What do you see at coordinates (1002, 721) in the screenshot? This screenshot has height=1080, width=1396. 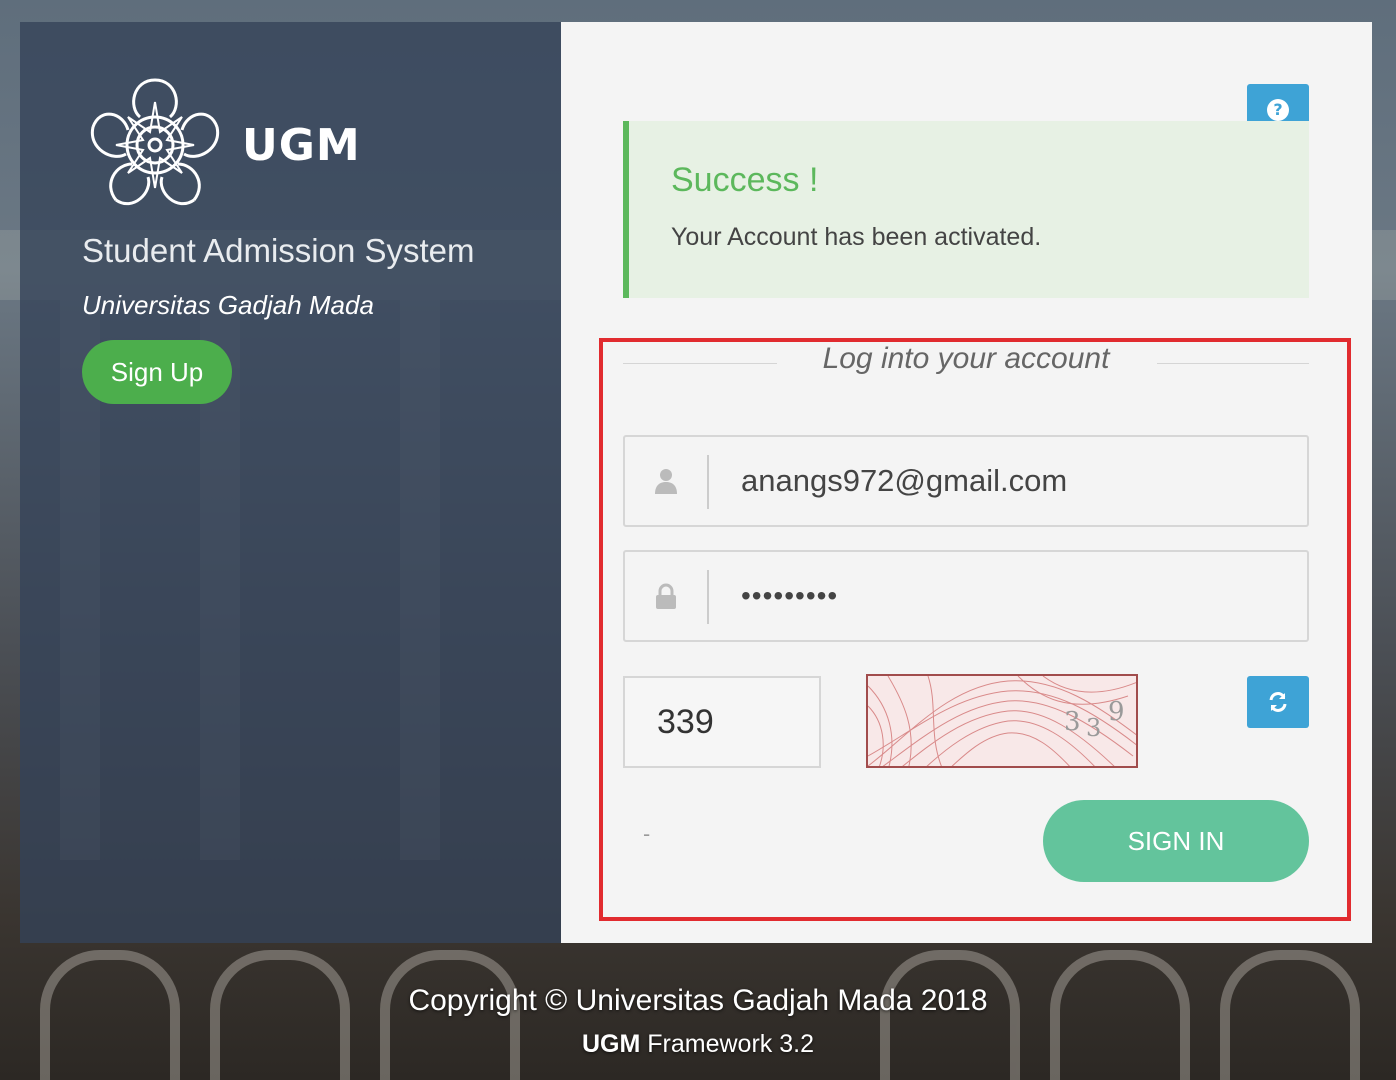 I see `captcha-image: 3 3 9` at bounding box center [1002, 721].